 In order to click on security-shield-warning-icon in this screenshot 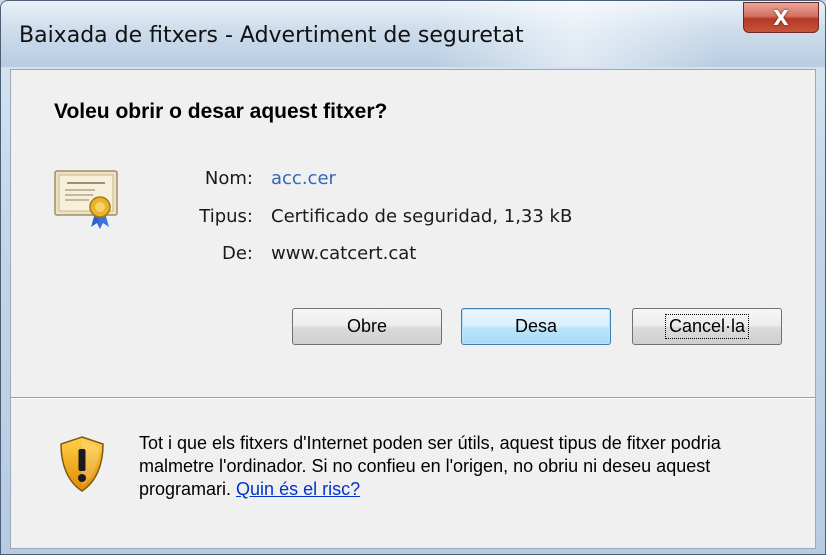, I will do `click(82, 464)`.